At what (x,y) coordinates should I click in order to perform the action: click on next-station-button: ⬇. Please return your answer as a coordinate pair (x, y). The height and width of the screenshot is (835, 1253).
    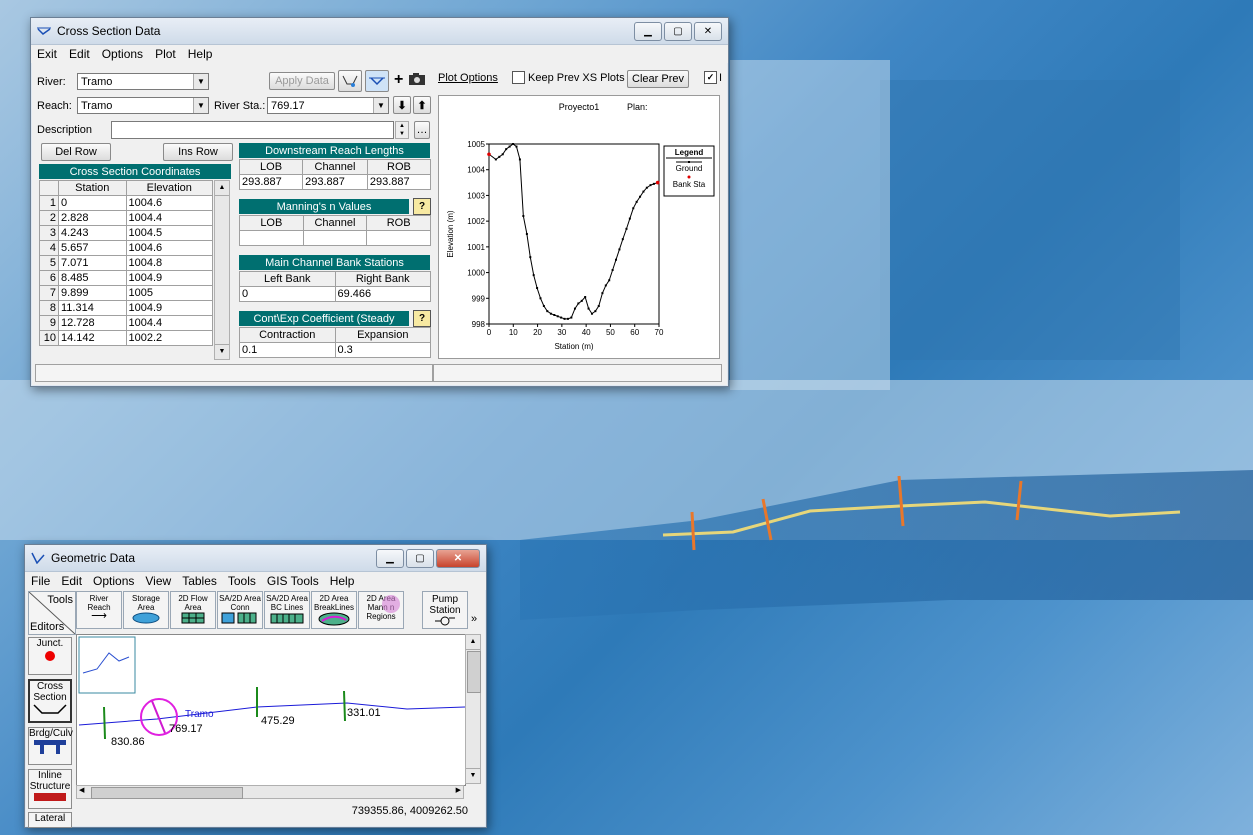
    Looking at the image, I should click on (402, 105).